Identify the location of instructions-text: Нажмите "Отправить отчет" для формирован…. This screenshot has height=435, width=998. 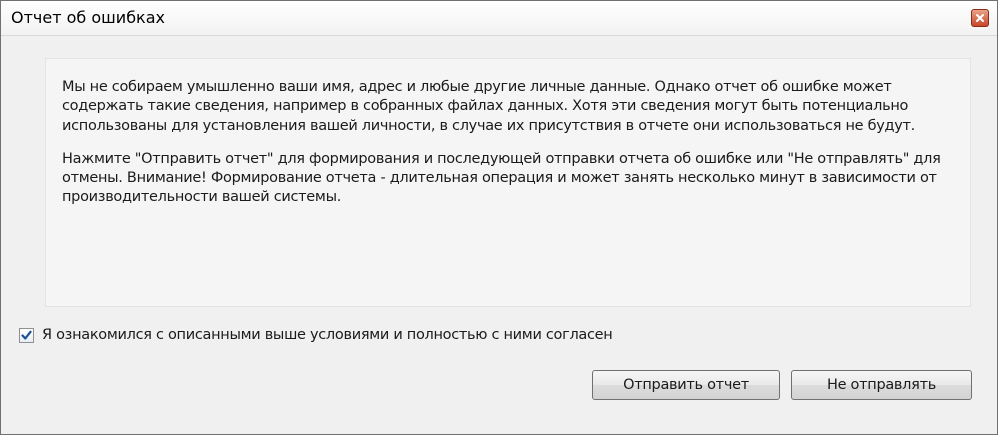
(501, 178).